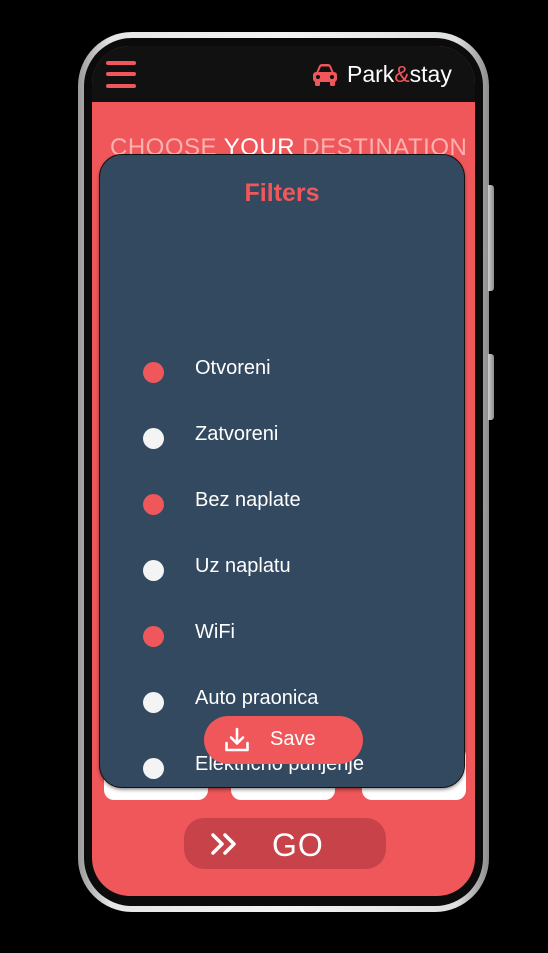 This screenshot has width=548, height=953. I want to click on phone-volume-button, so click(491, 238).